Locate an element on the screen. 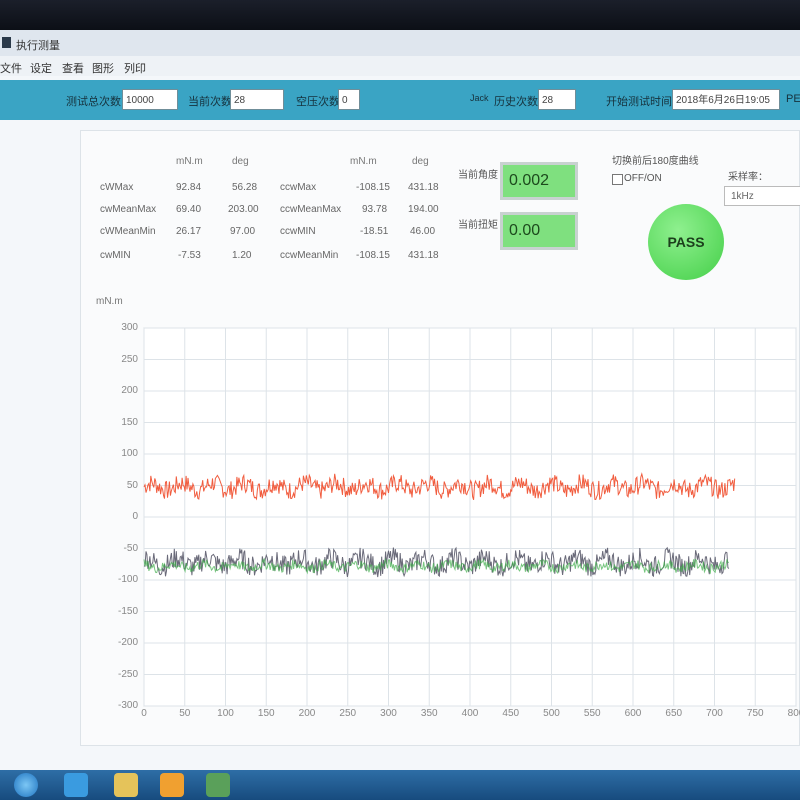 The image size is (800, 800). x-tick-label: 450 is located at coordinates (511, 713).